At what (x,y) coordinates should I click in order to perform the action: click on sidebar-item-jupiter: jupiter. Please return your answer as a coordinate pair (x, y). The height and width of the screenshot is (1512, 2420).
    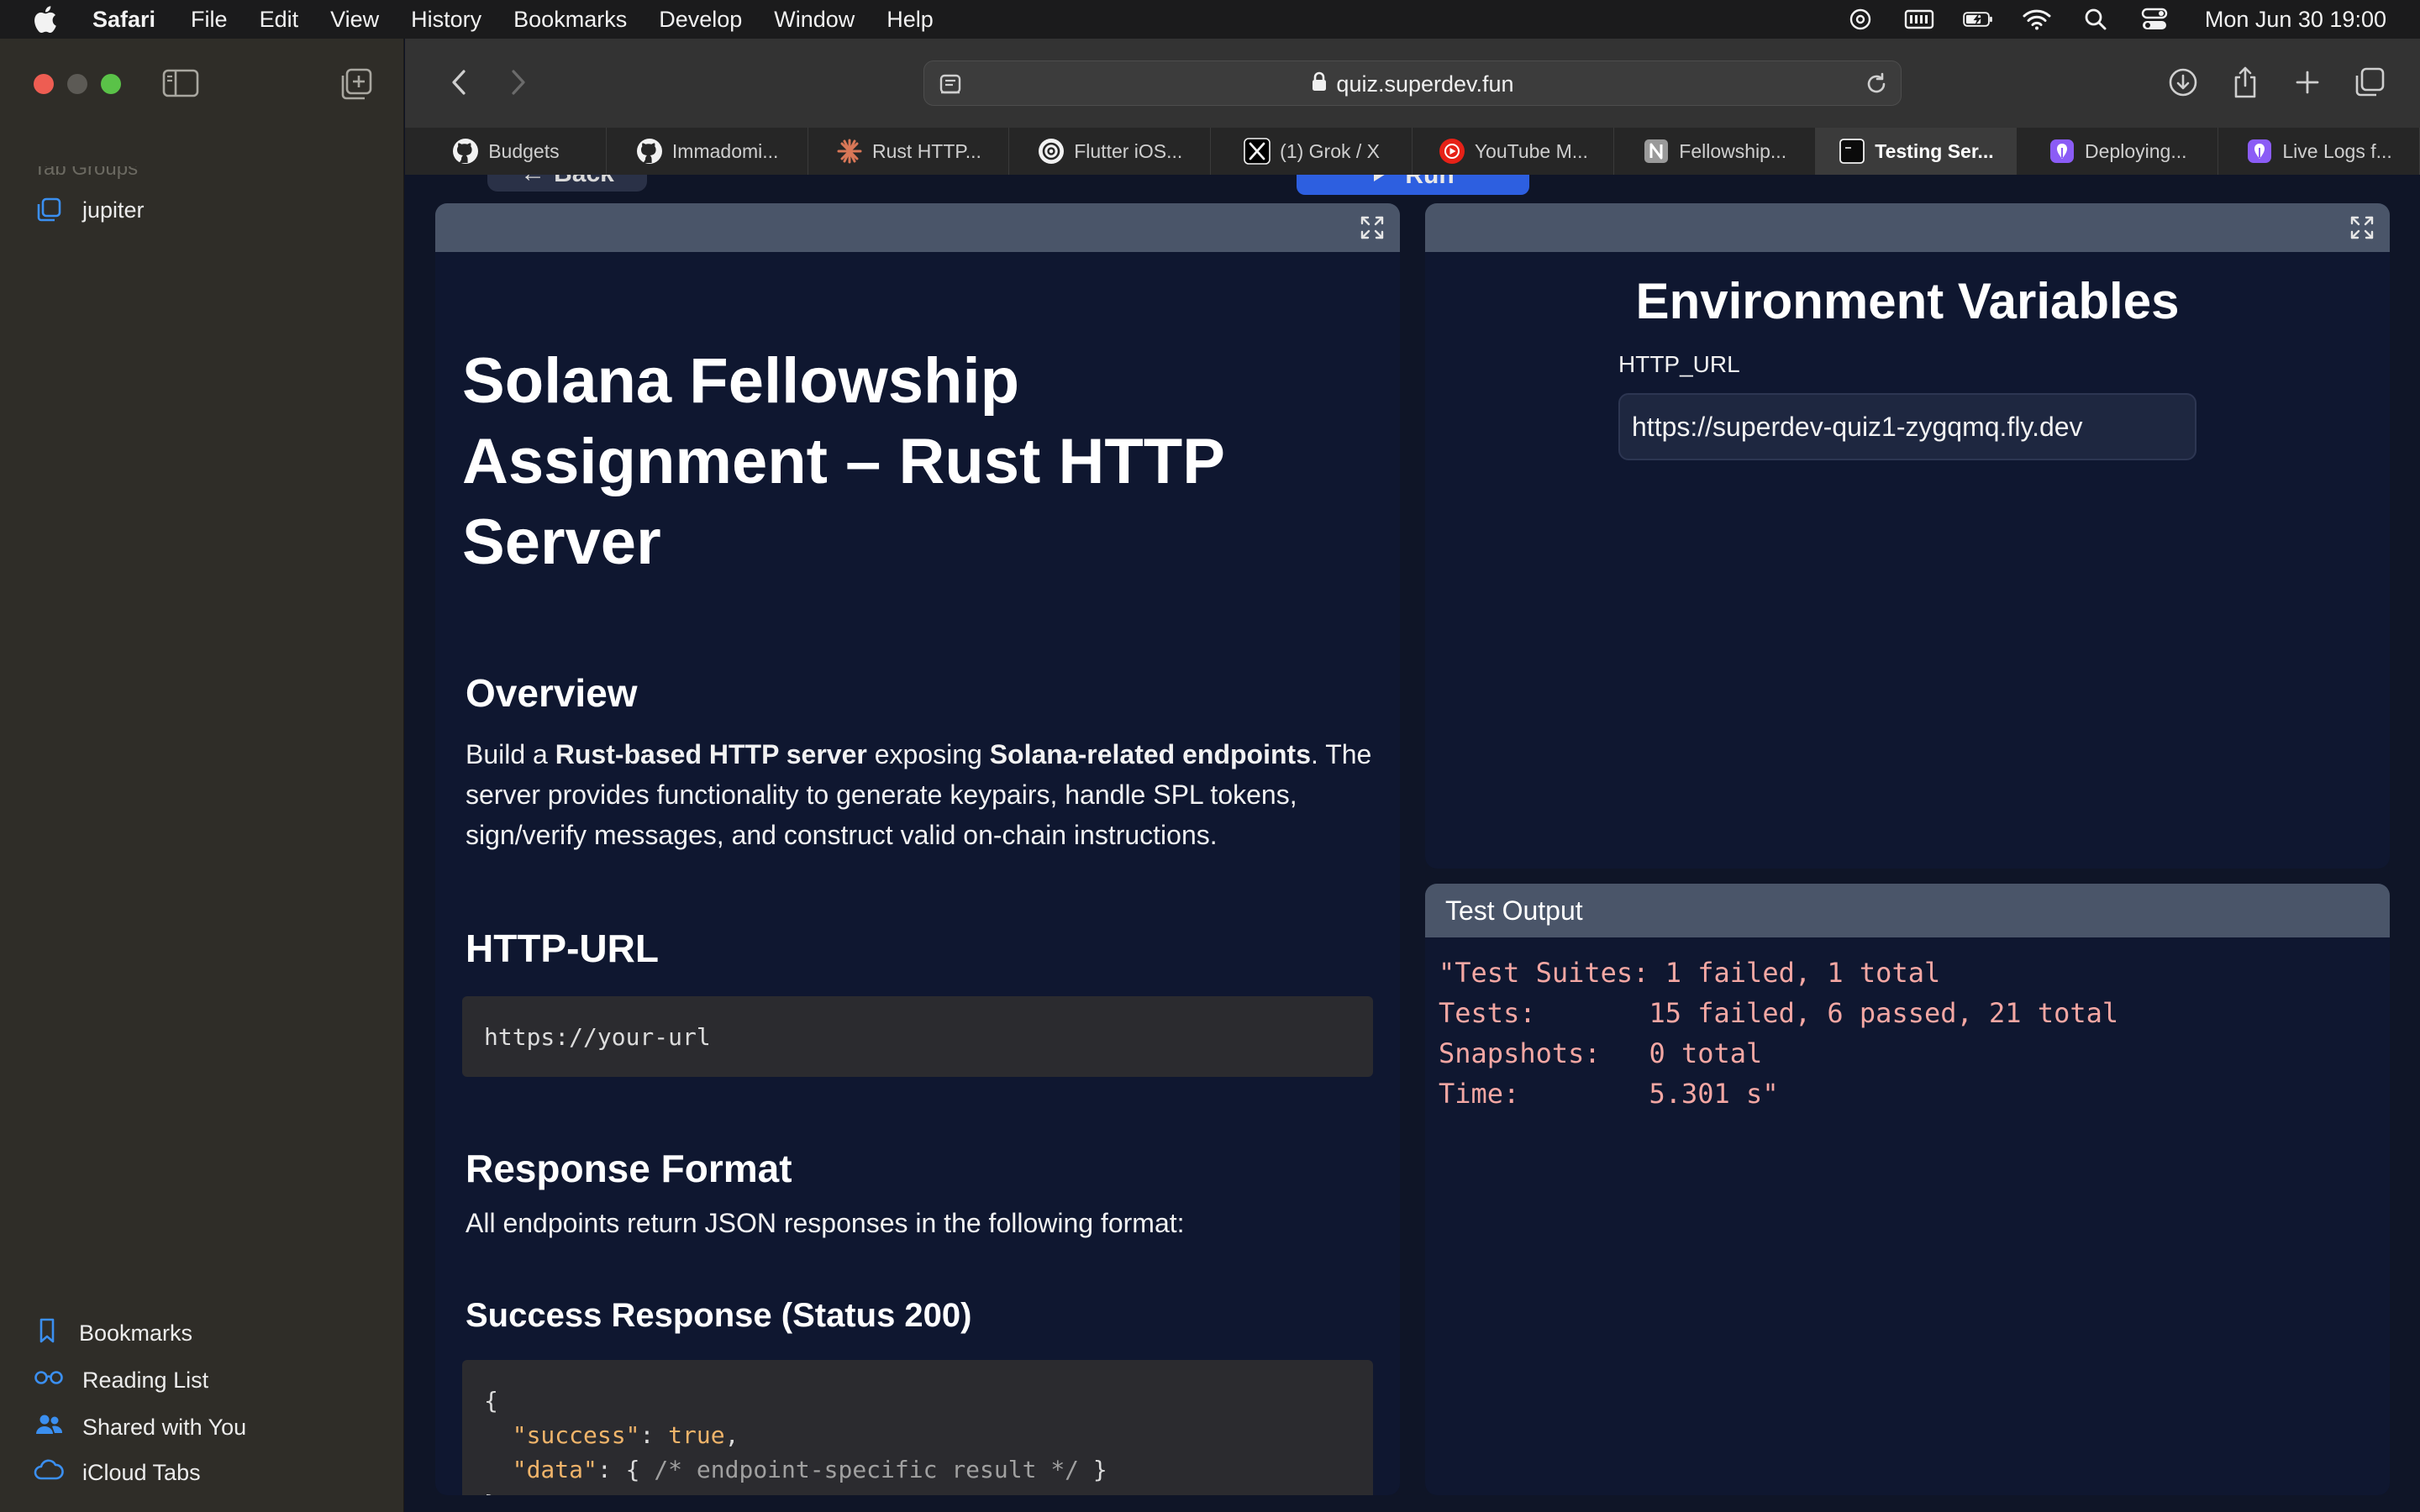
    Looking at the image, I should click on (90, 210).